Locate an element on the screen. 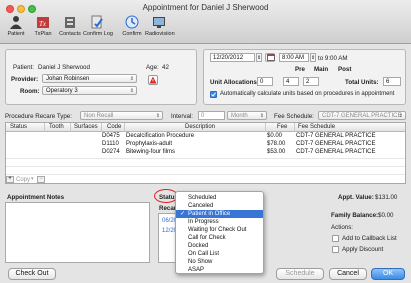 This screenshot has width=411, height=283. toolbar-label: Contacts is located at coordinates (70, 34).